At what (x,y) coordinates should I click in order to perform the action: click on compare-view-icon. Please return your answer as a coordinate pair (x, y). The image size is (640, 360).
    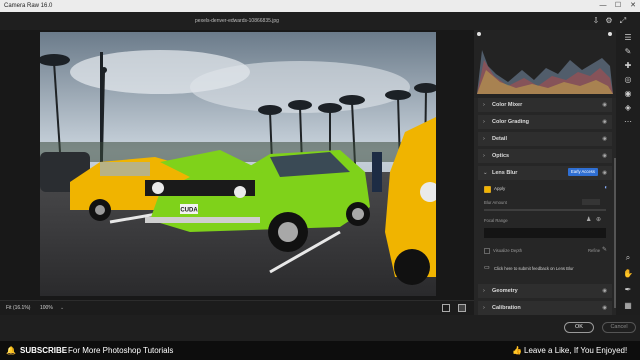
    Looking at the image, I should click on (462, 308).